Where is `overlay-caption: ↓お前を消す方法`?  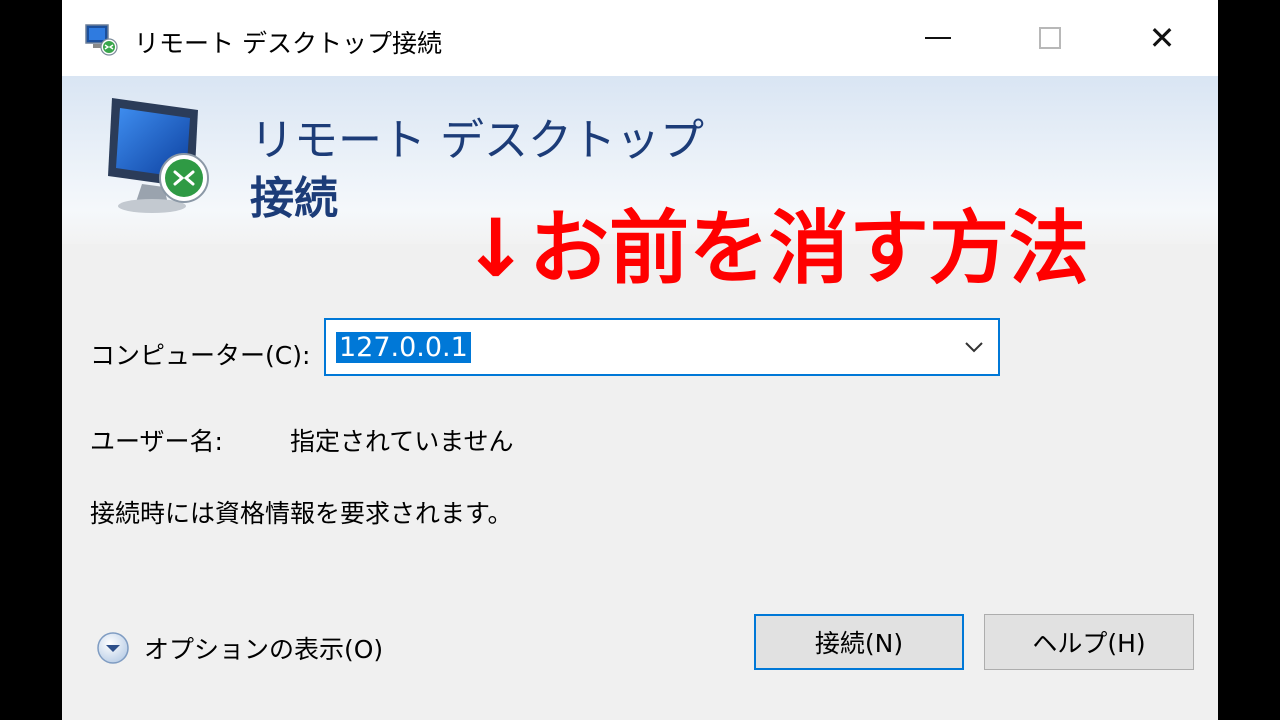 overlay-caption: ↓お前を消す方法 is located at coordinates (776, 248).